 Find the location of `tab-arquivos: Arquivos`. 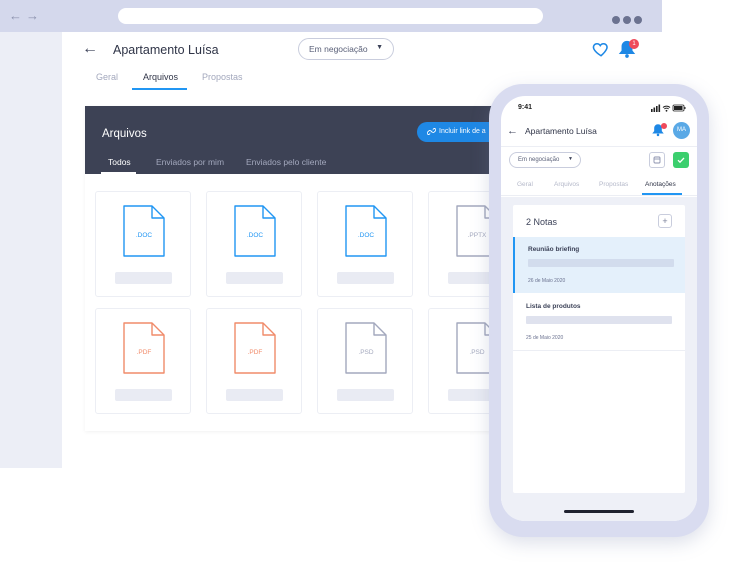

tab-arquivos: Arquivos is located at coordinates (160, 77).